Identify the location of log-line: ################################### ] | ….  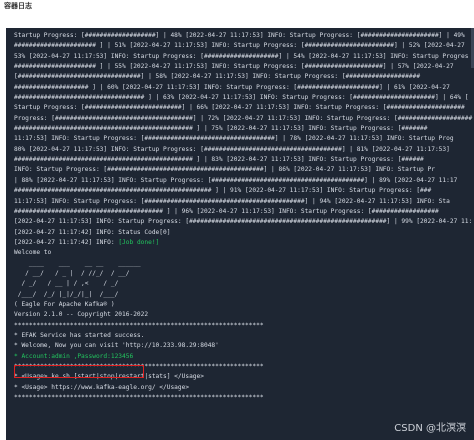
(241, 98).